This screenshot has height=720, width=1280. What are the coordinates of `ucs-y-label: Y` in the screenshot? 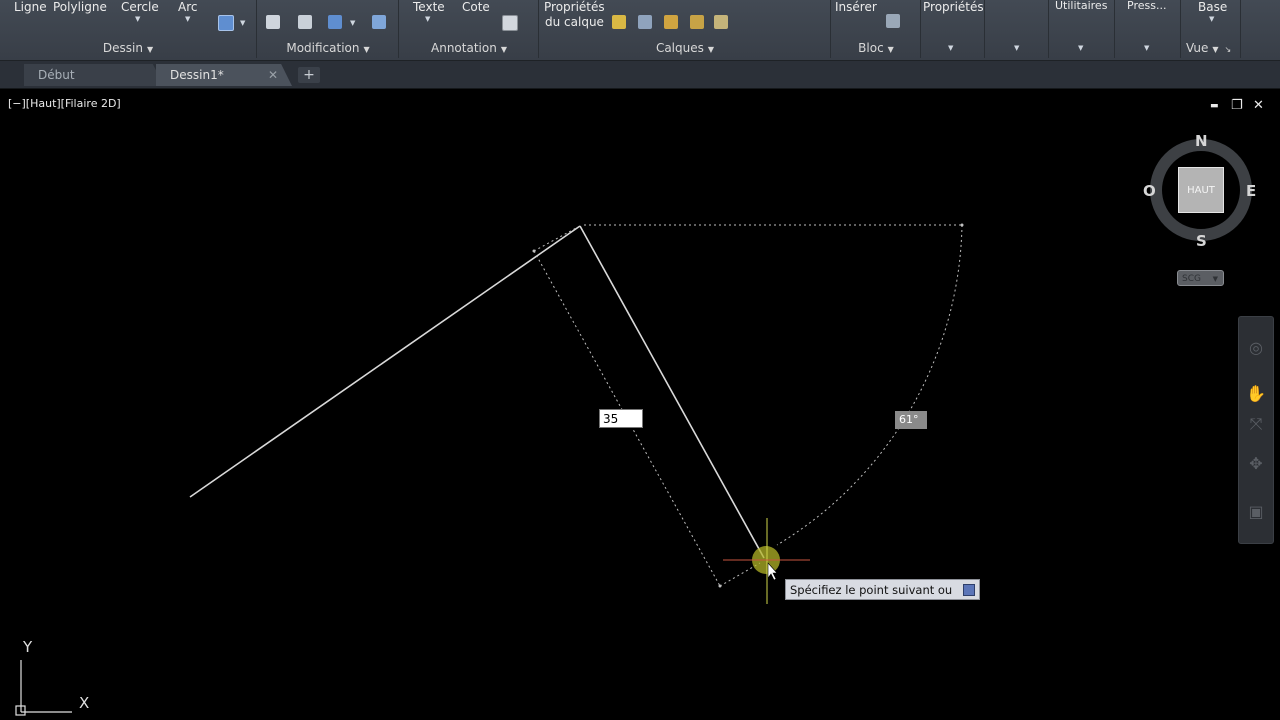 It's located at (28, 647).